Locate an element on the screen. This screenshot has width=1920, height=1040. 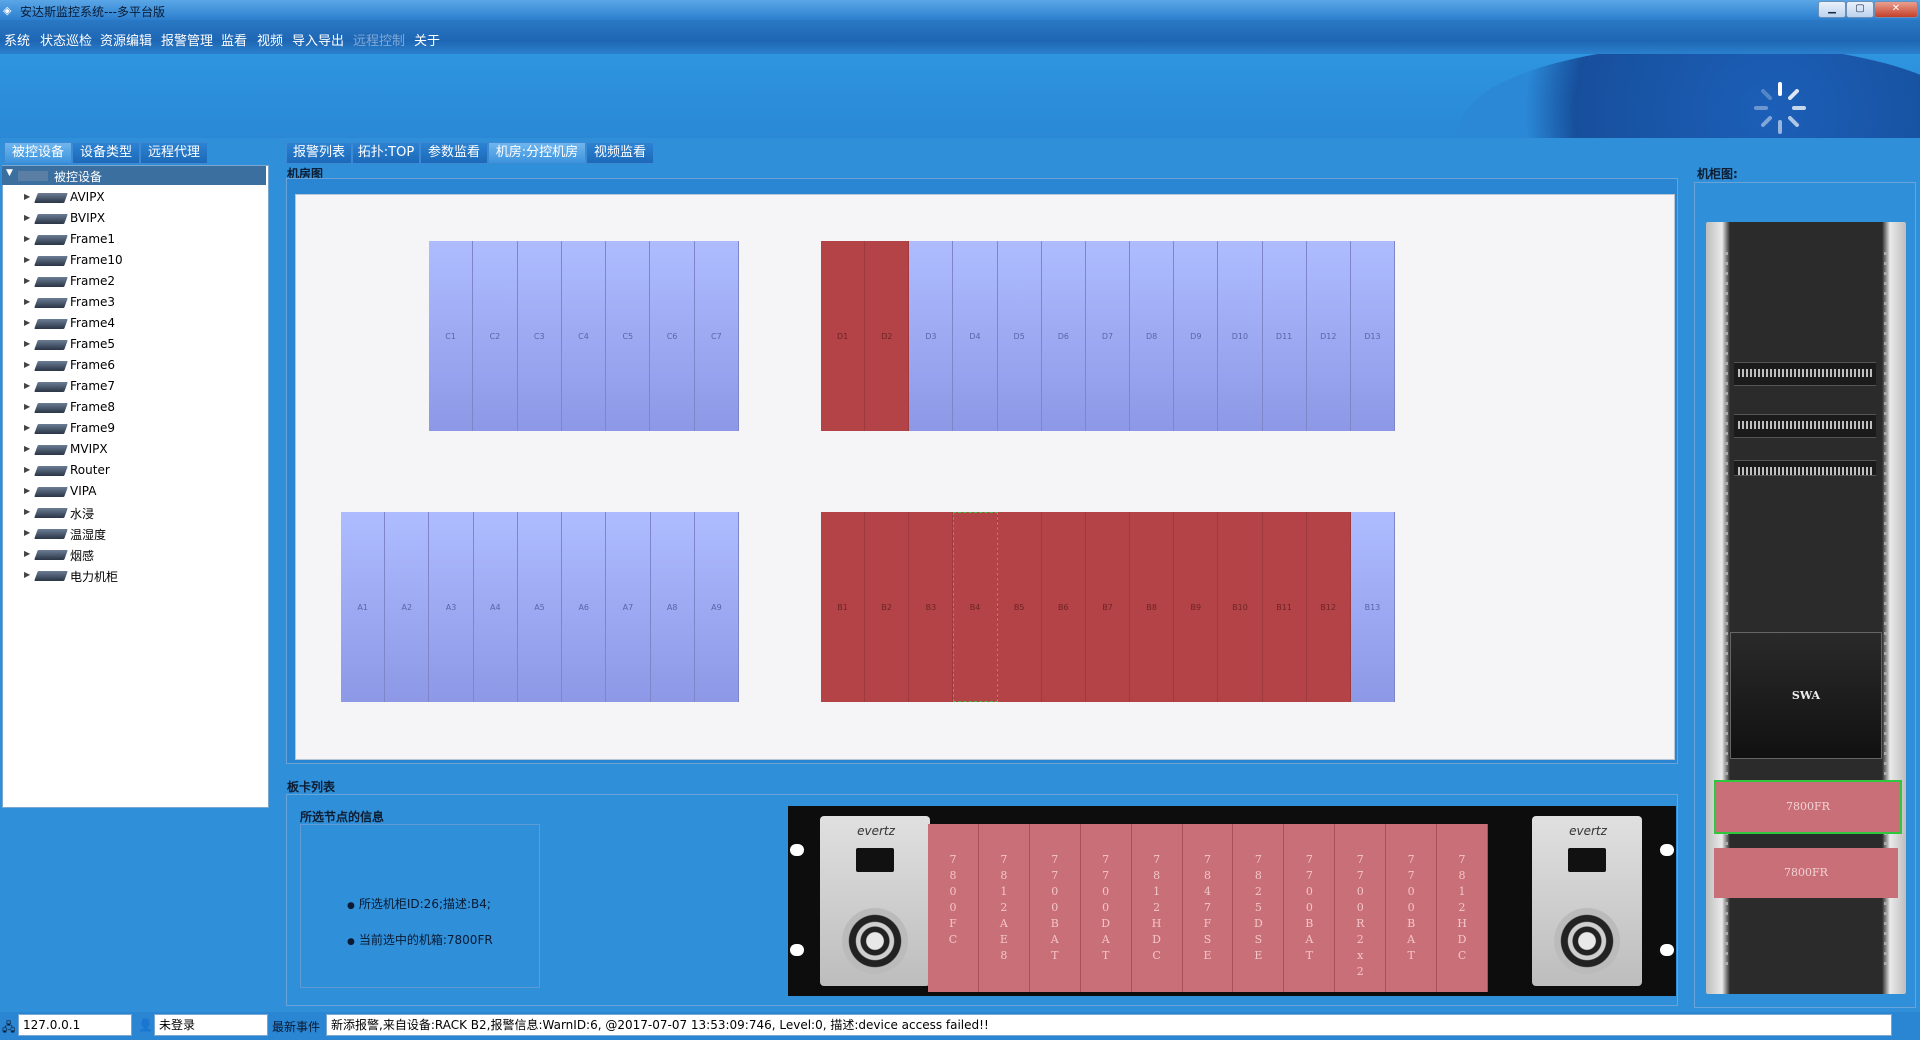
tab-remote-agent: 远程代理 is located at coordinates (174, 153).